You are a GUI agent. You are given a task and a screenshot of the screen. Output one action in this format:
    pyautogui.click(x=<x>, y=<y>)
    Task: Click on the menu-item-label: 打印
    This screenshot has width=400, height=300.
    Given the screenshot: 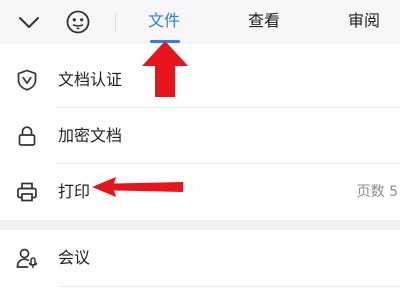 What is the action you would take?
    pyautogui.click(x=74, y=191)
    